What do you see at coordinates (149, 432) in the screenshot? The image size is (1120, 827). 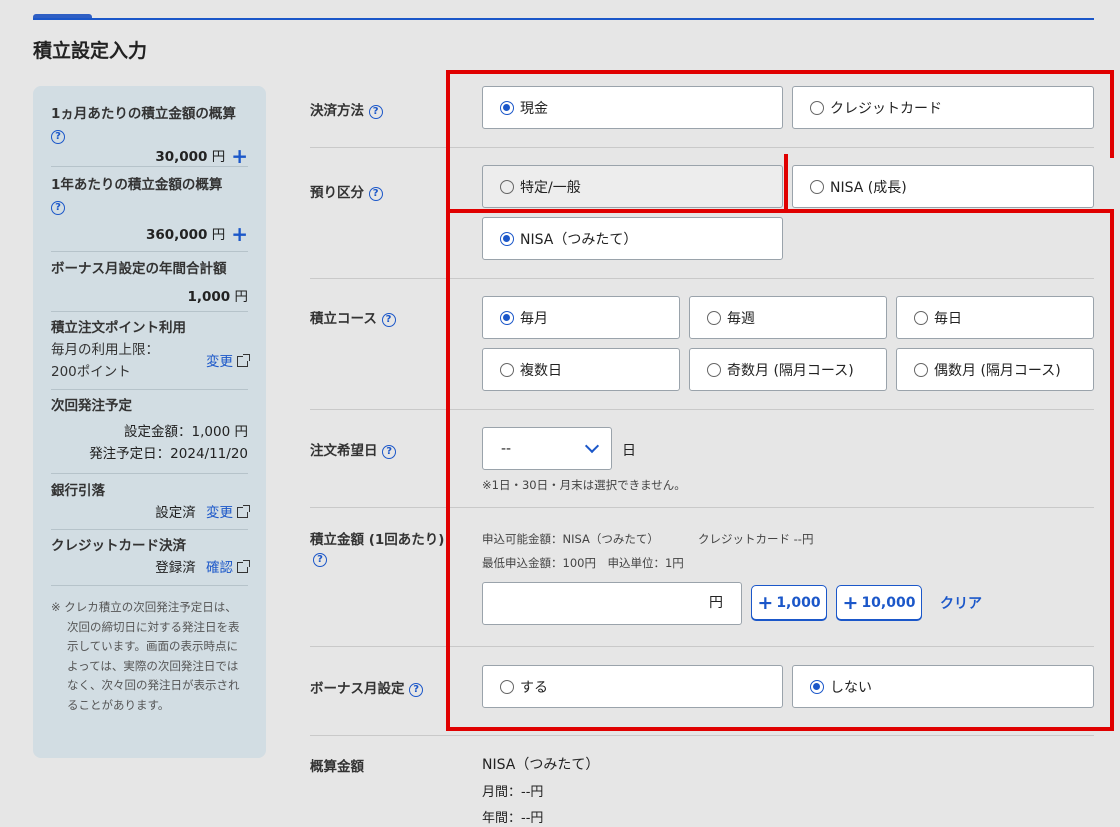 I see `next-order-summary: 次回発注予定 設定金額：1,000 円 発注予定日：2024/11/20` at bounding box center [149, 432].